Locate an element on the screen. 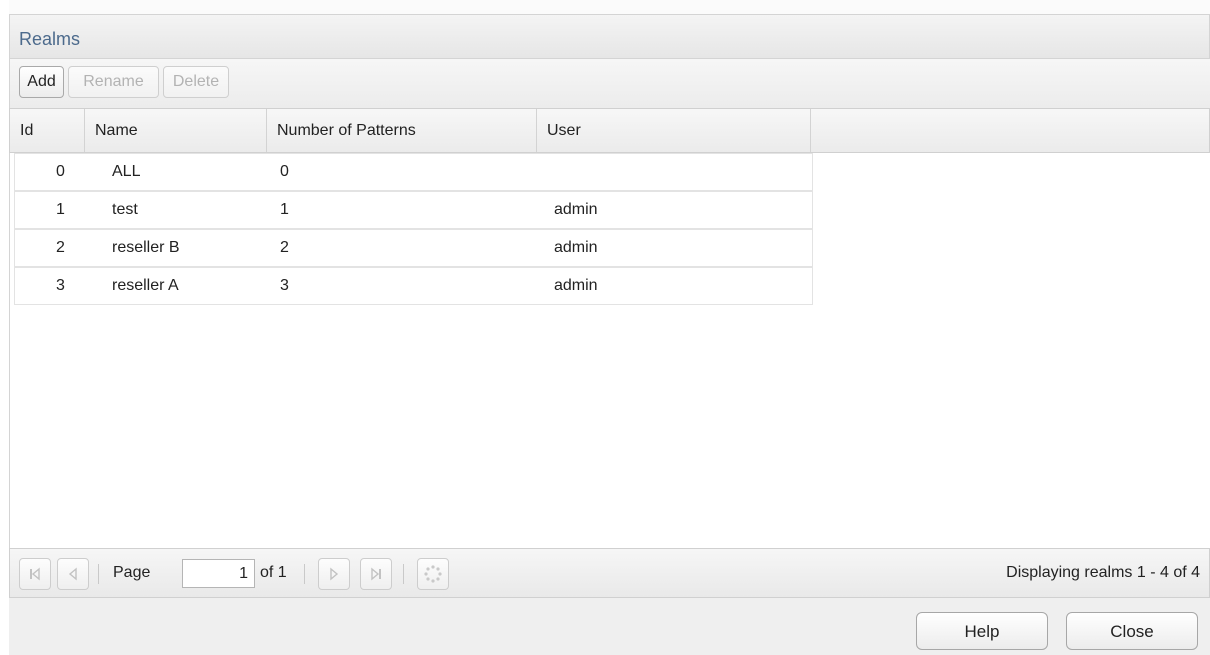  prev-page-button is located at coordinates (73, 574).